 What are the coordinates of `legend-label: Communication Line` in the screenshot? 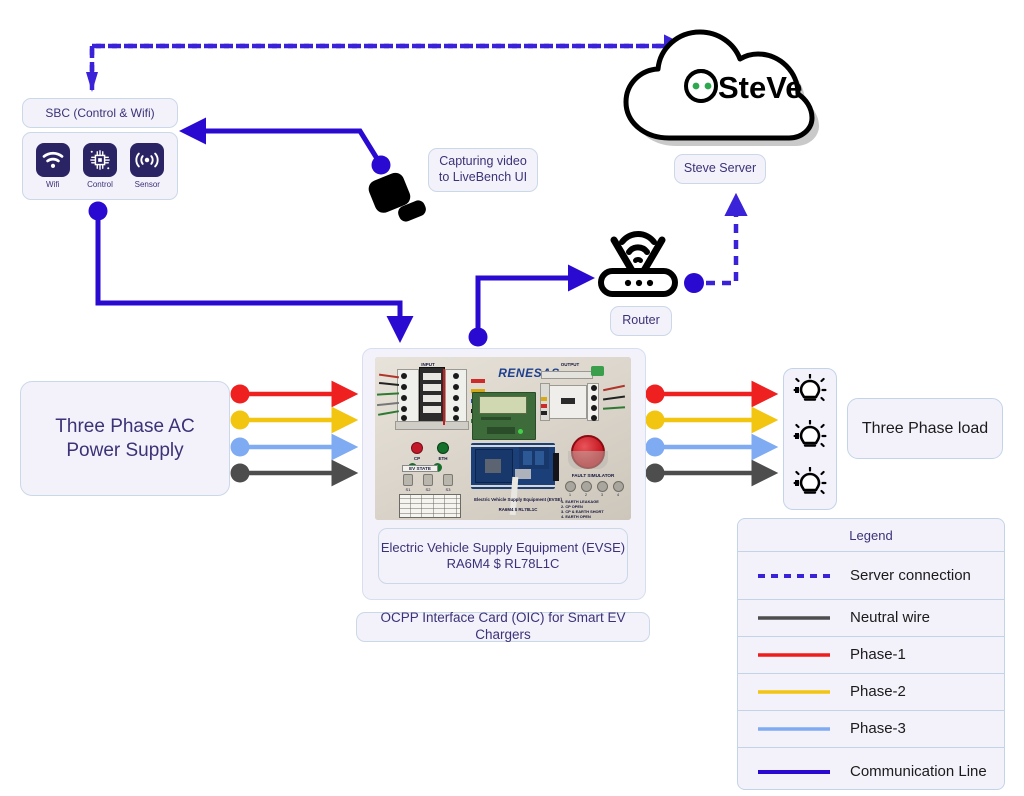 It's located at (918, 772).